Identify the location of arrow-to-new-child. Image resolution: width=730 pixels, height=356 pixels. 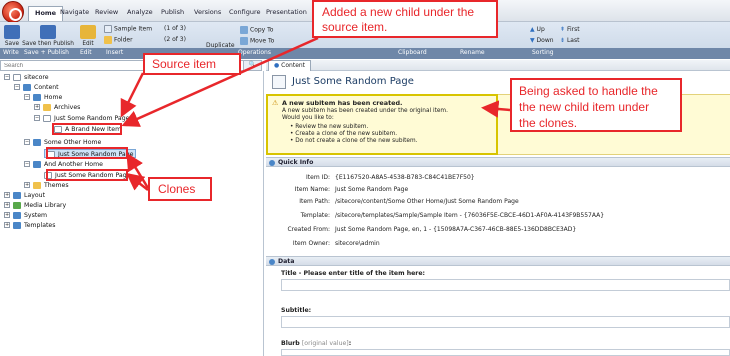
(220, 81).